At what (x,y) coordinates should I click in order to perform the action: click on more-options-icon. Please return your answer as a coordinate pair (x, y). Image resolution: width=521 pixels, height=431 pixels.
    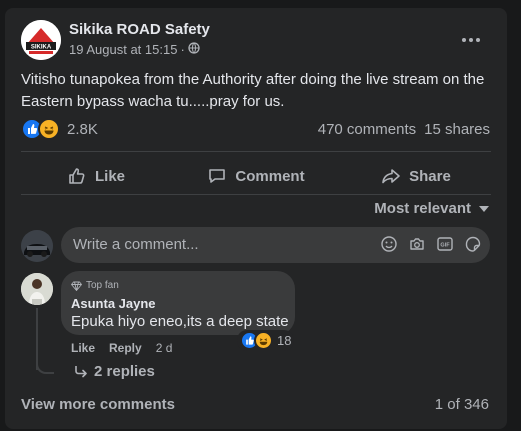
    Looking at the image, I should click on (471, 40).